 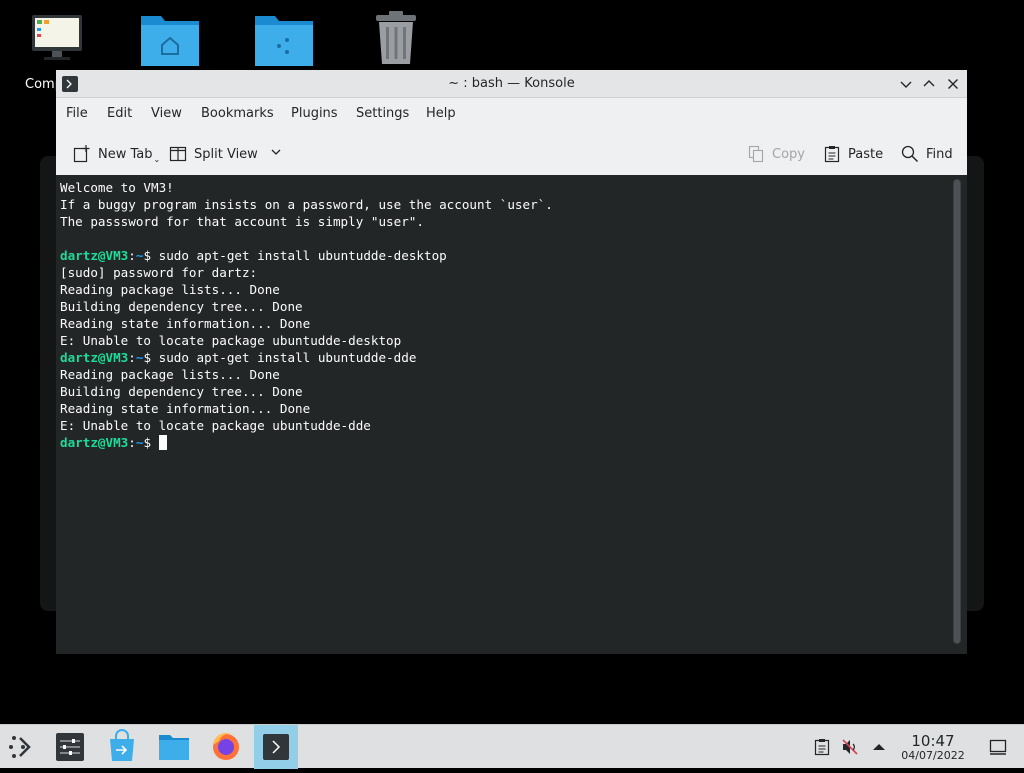 What do you see at coordinates (175, 40) in the screenshot?
I see `home-folder-icon` at bounding box center [175, 40].